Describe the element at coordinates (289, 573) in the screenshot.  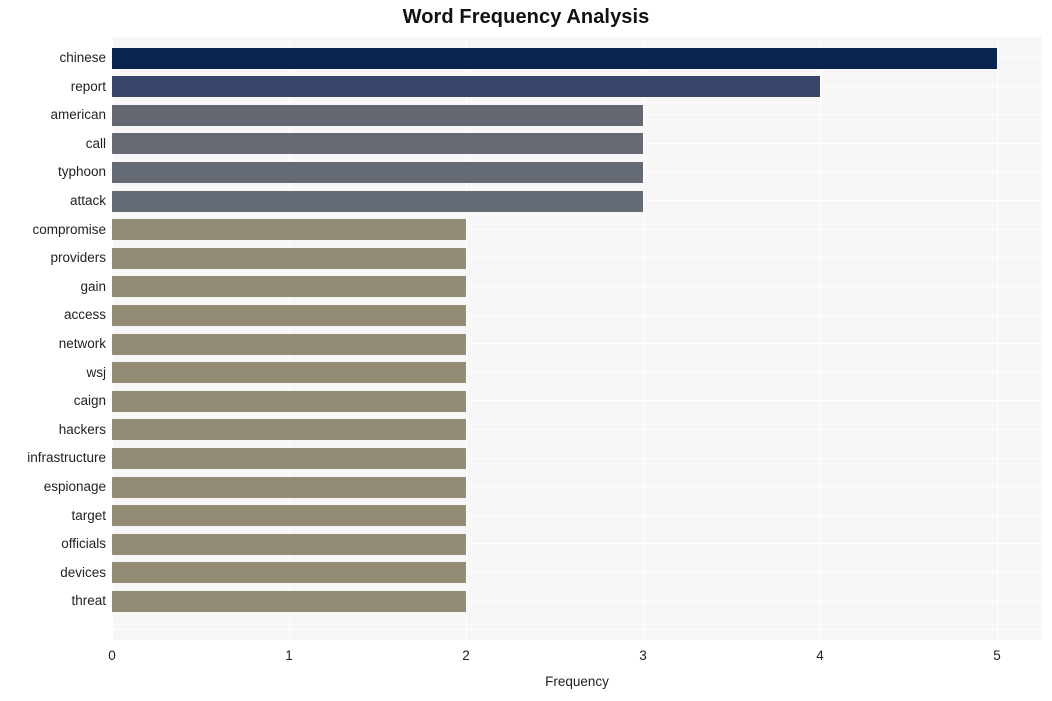
I see `bar-devices` at that location.